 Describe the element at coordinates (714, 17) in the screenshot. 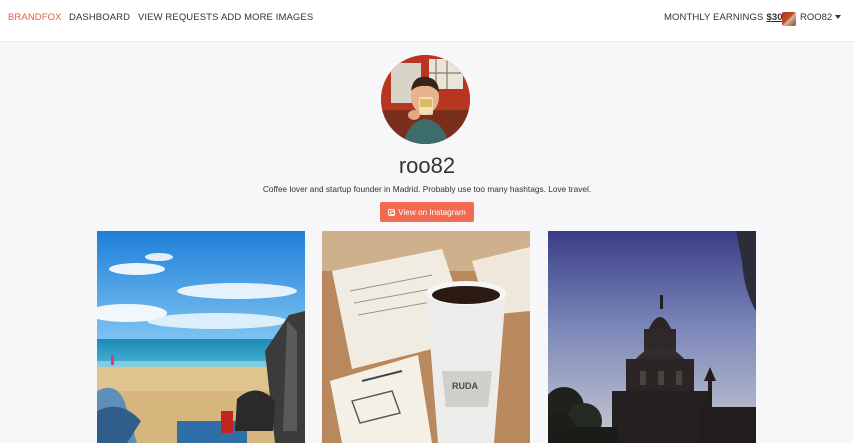

I see `monthly-earnings-label: MONTHLY EARNINGS` at that location.